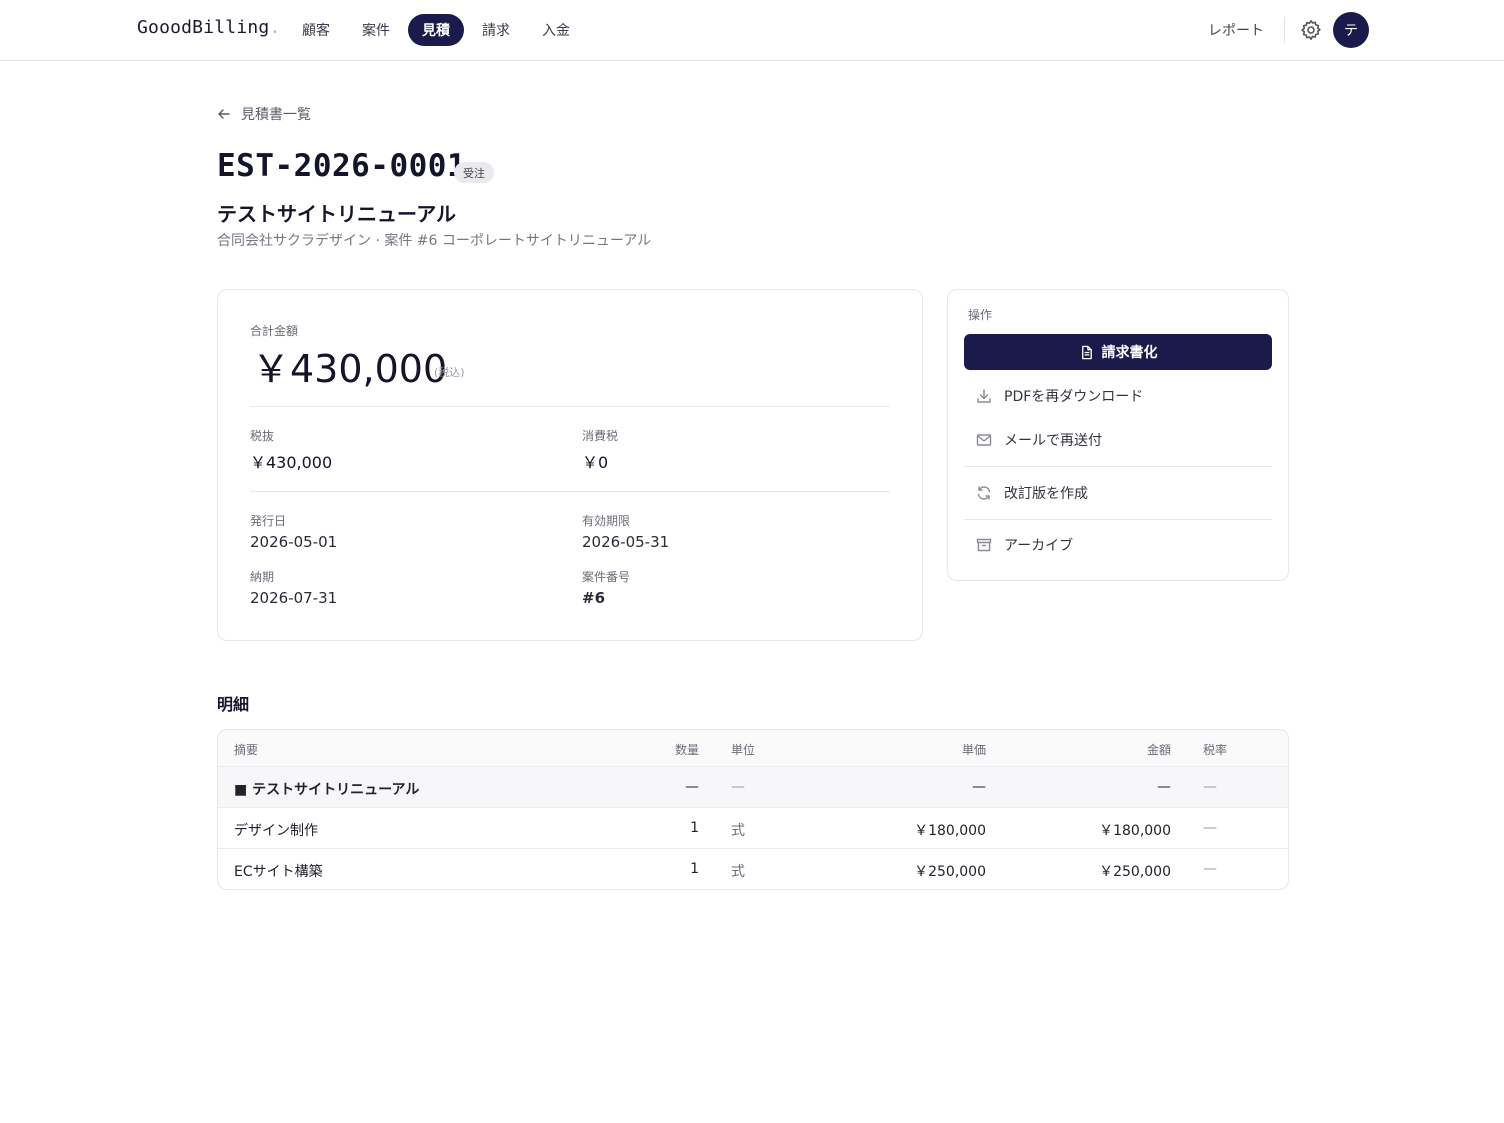  Describe the element at coordinates (1074, 397) in the screenshot. I see `download-pdf-label: PDFを再ダウンロード` at that location.